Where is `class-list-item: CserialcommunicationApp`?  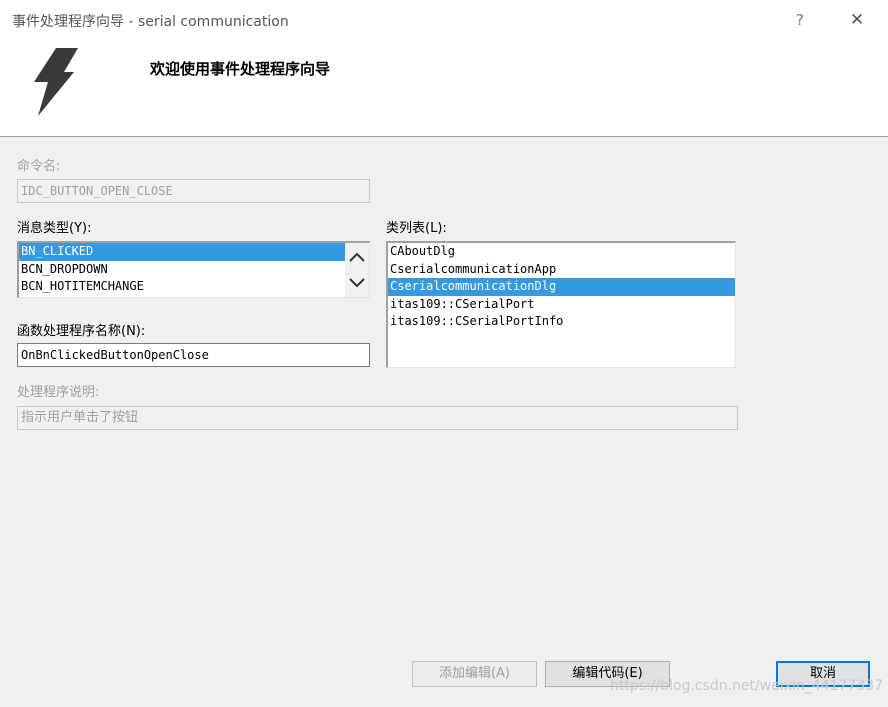 class-list-item: CserialcommunicationApp is located at coordinates (561, 270).